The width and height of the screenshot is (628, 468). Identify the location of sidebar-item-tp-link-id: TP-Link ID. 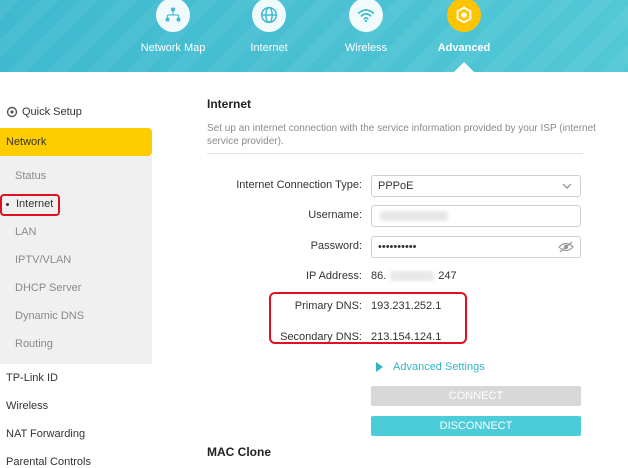
(32, 378).